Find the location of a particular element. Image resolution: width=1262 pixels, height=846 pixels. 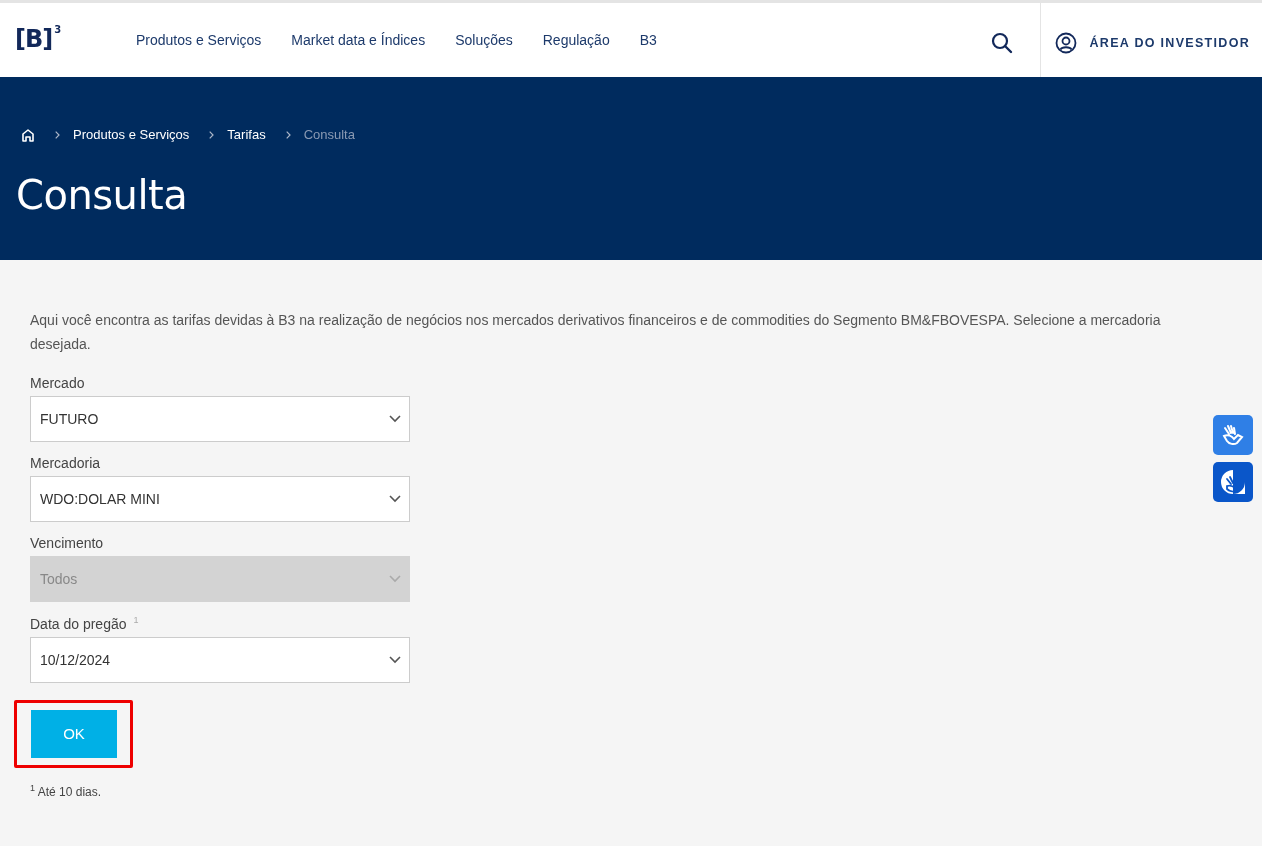

logo: [B]$^{3}$ is located at coordinates (65, 38).